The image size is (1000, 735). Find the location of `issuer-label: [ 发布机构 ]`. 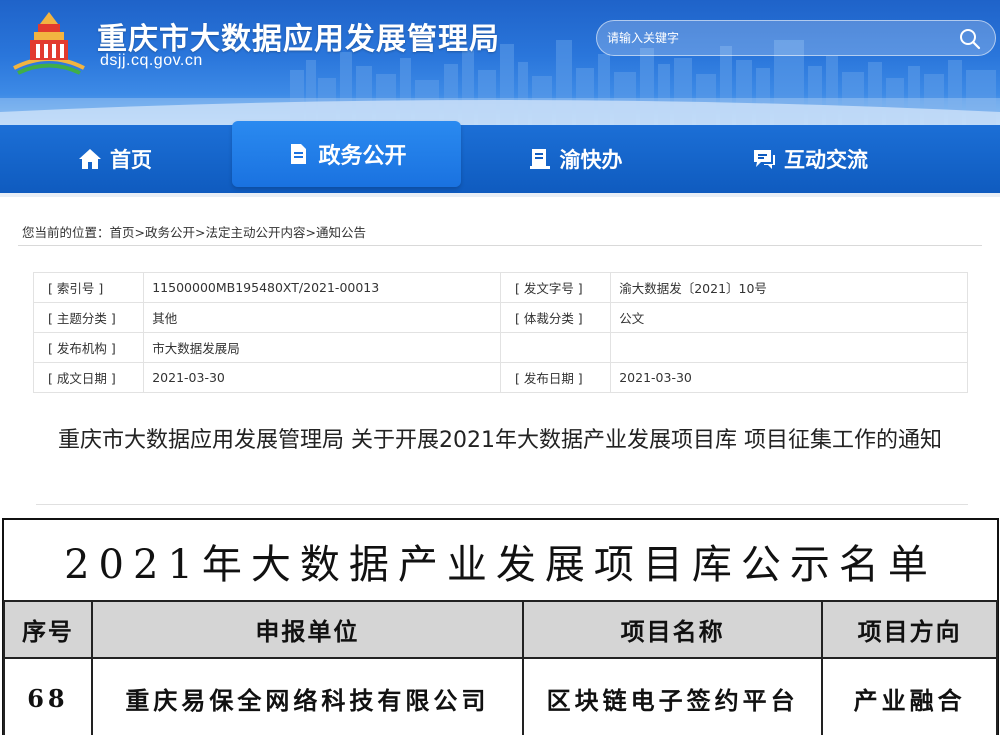

issuer-label: [ 发布机构 ] is located at coordinates (88, 347).